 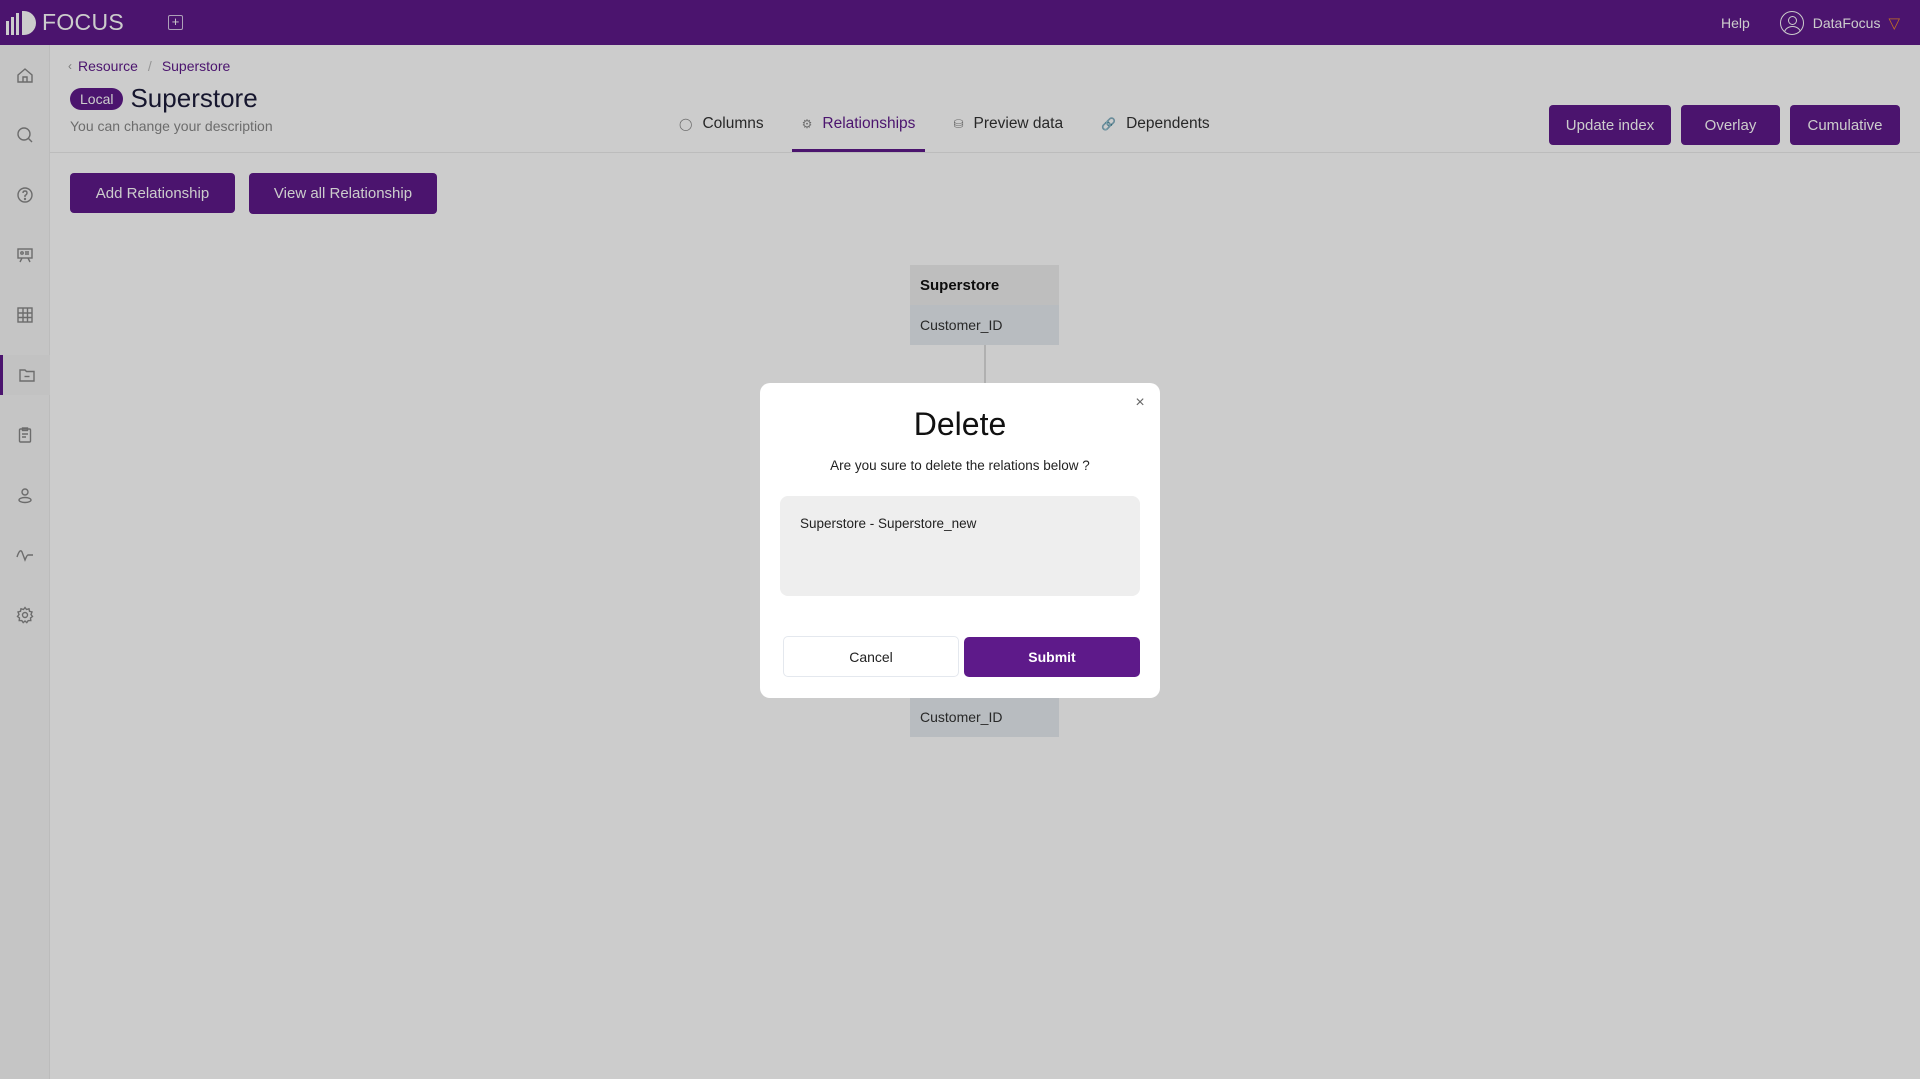 What do you see at coordinates (1052, 657) in the screenshot?
I see `submit-button: Submit` at bounding box center [1052, 657].